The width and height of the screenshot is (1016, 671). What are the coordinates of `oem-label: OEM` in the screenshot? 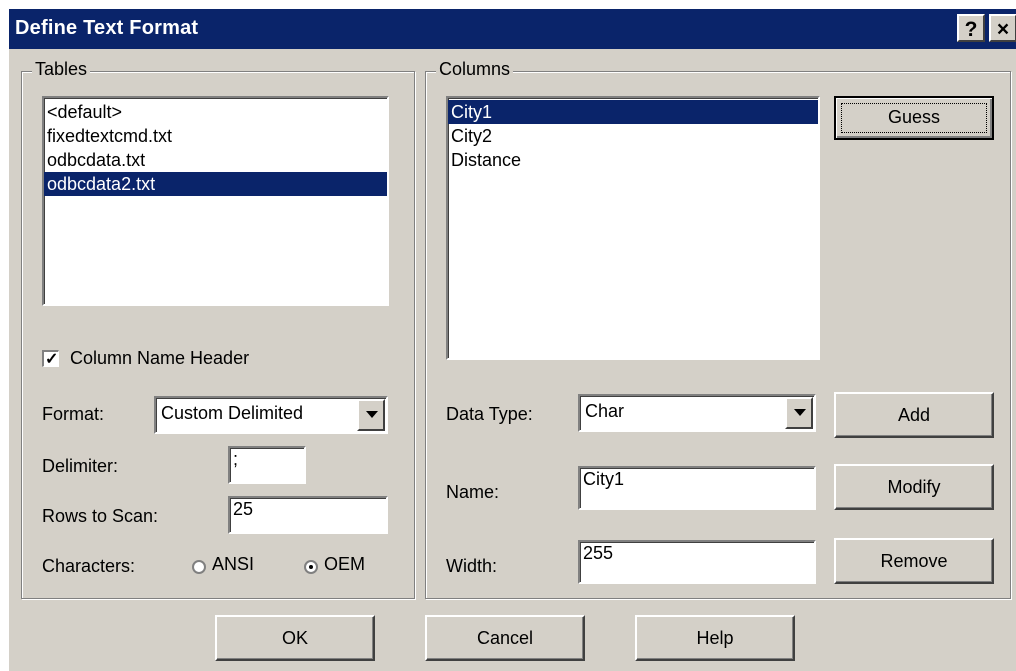 It's located at (345, 564).